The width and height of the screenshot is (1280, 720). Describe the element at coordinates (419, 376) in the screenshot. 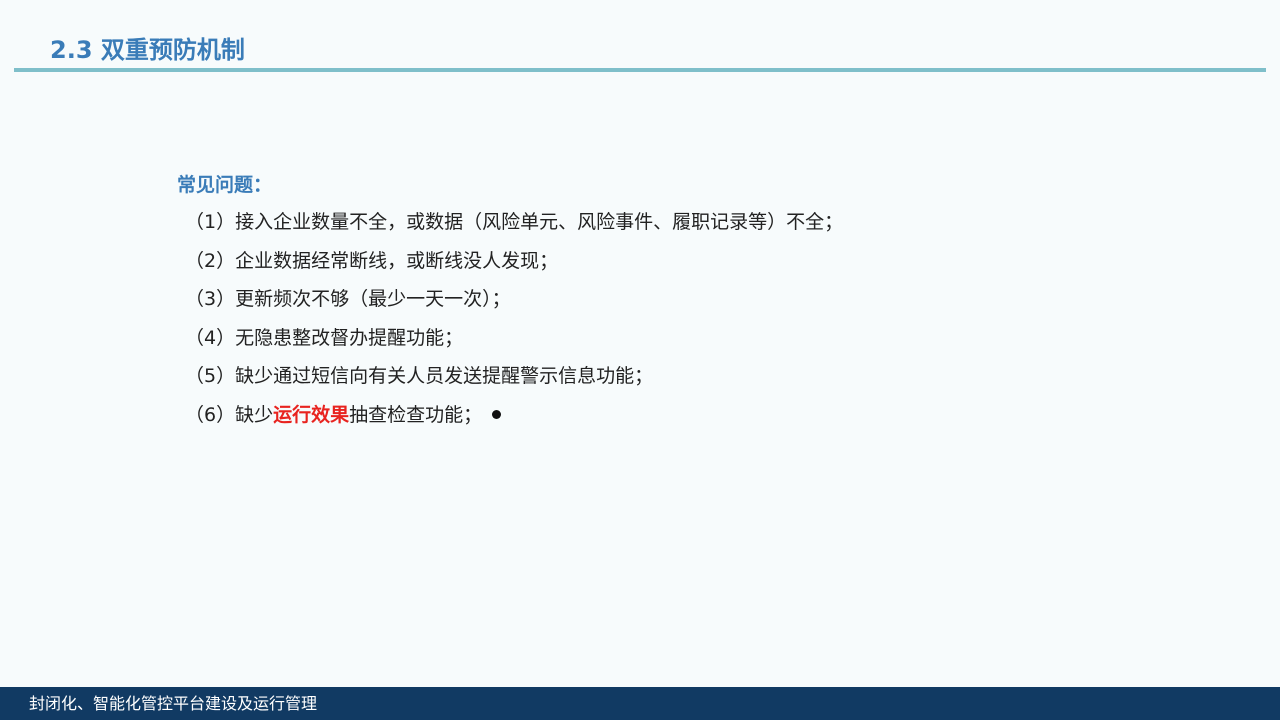

I see `issue-item-5: （5）缺少通过短信向有关人员发送提醒警示信息功能；` at that location.